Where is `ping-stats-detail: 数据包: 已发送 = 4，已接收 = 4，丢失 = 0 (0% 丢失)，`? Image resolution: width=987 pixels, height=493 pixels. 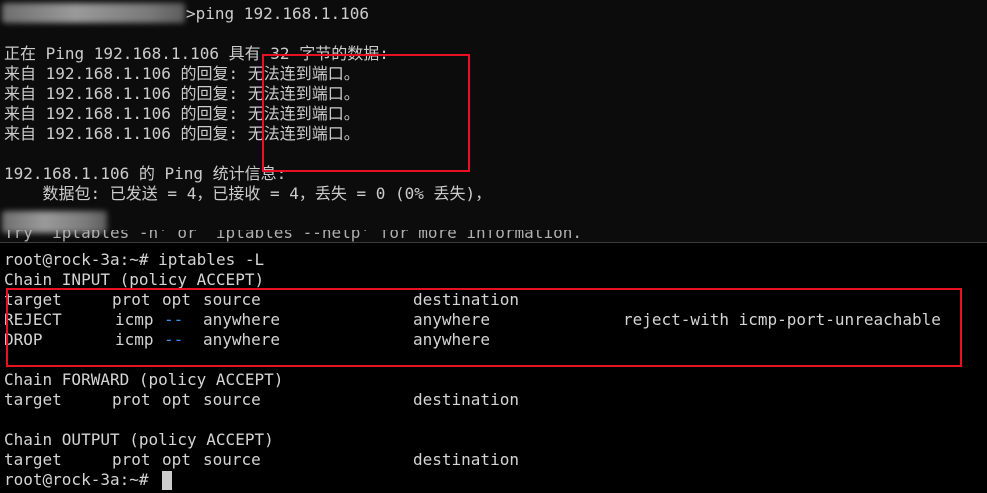
ping-stats-detail: 数据包: 已发送 = 4，已接收 = 4，丢失 = 0 (0% 丢失)， is located at coordinates (248, 193).